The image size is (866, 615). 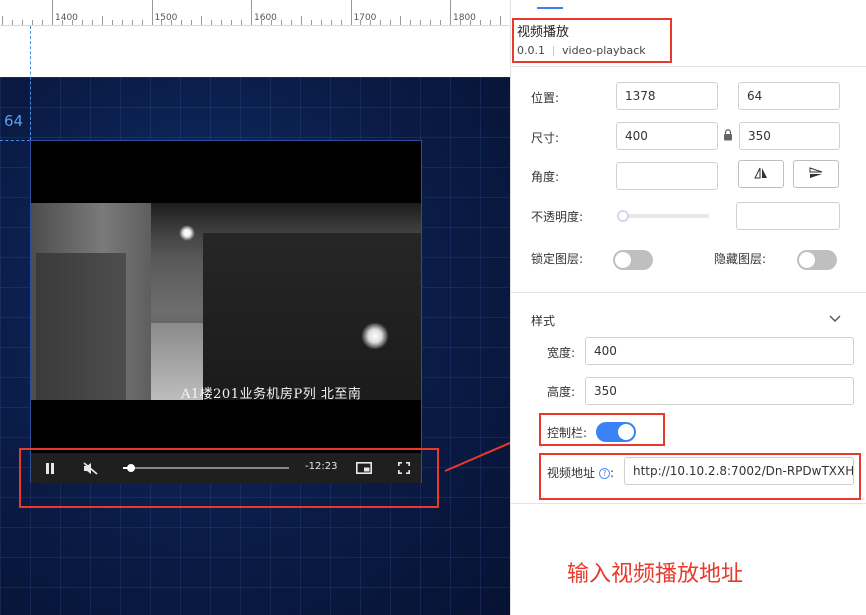 I want to click on canvas-margin, so click(x=255, y=51).